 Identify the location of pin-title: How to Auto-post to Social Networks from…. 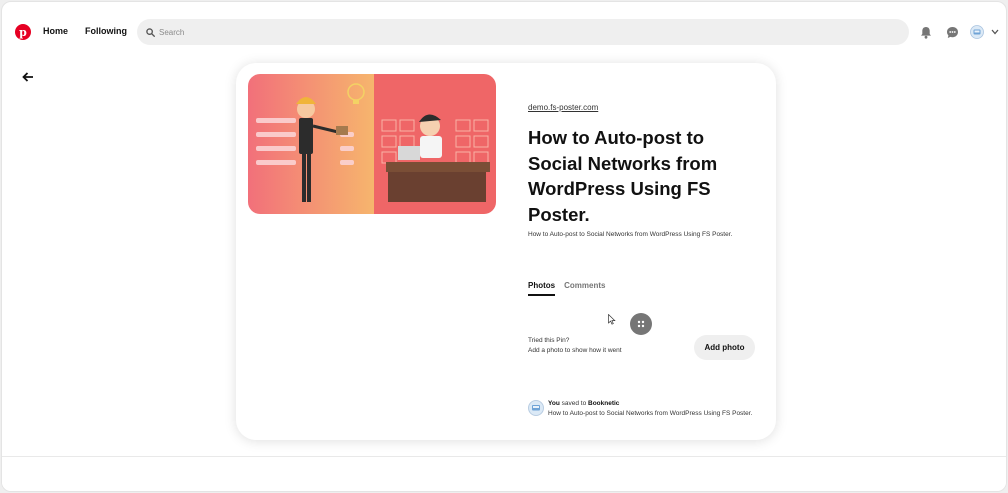
(623, 176).